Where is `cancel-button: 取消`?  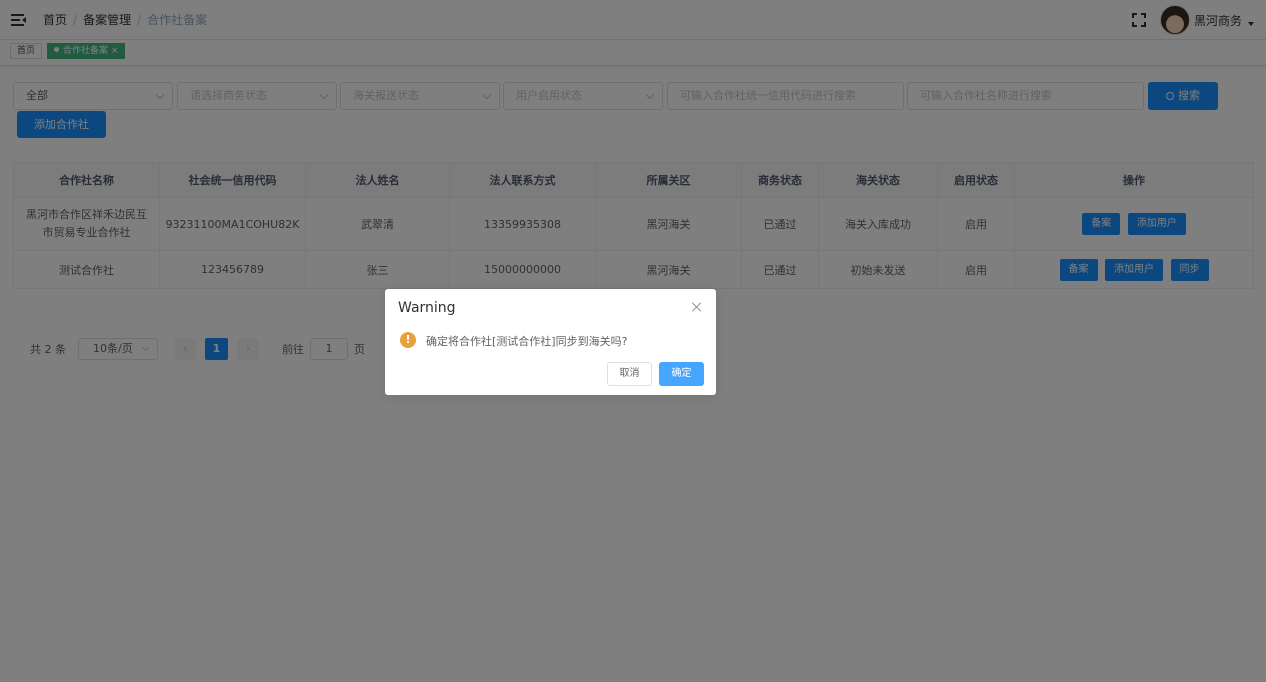 cancel-button: 取消 is located at coordinates (629, 374).